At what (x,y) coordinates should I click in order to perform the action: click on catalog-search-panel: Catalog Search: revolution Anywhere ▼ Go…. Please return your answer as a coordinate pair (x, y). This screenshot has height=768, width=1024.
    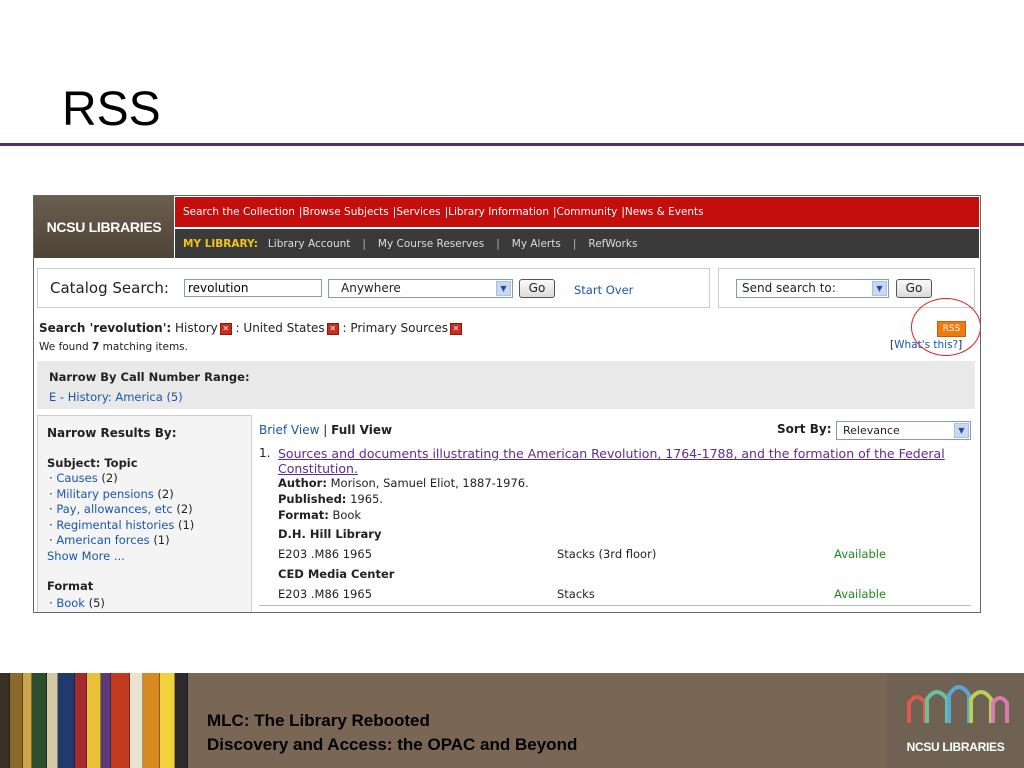
    Looking at the image, I should click on (373, 288).